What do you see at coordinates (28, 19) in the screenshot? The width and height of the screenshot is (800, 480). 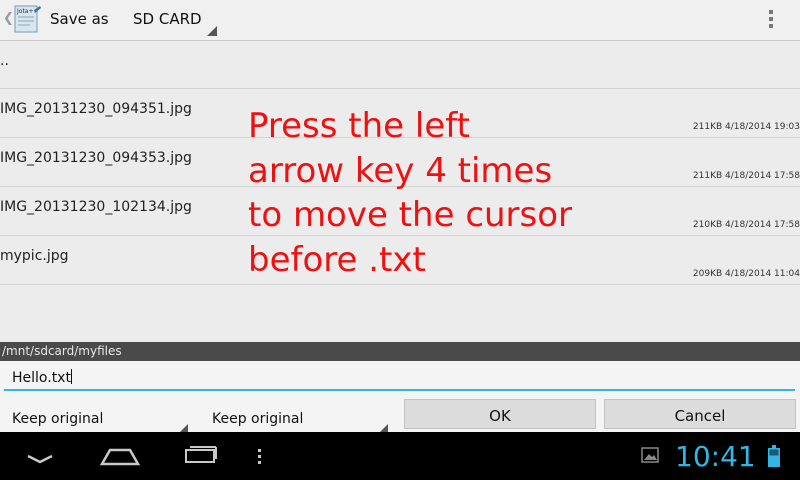 I see `jota-app-icon: Jota+` at bounding box center [28, 19].